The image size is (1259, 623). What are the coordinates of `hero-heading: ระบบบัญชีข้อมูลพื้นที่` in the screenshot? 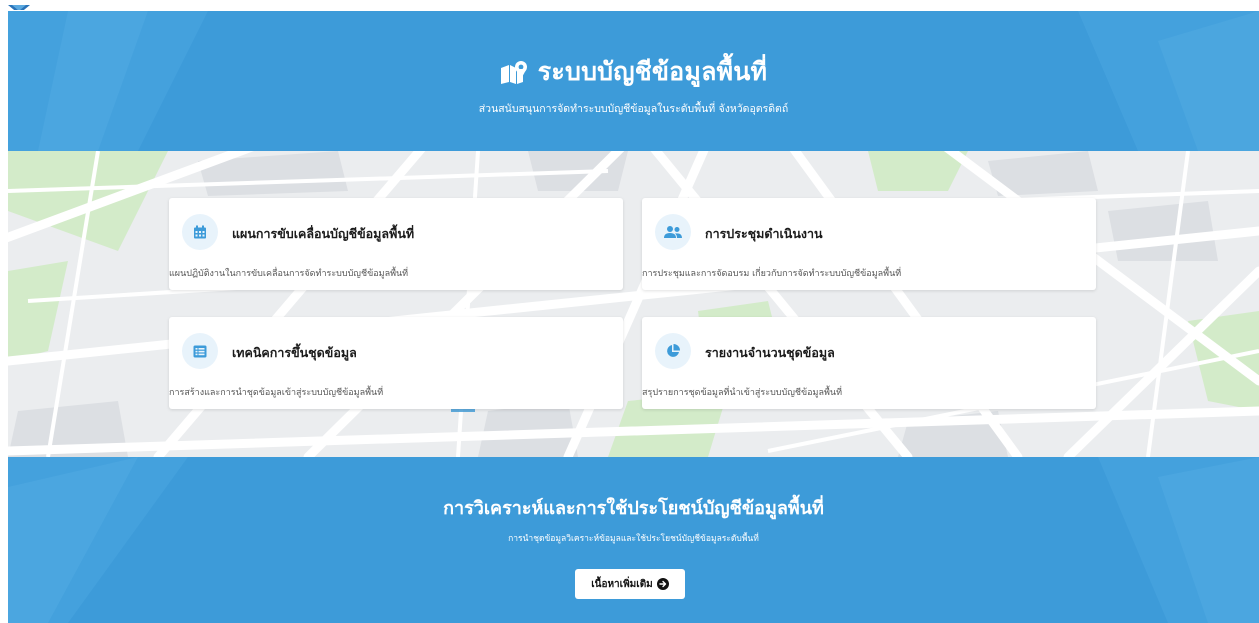 It's located at (633, 72).